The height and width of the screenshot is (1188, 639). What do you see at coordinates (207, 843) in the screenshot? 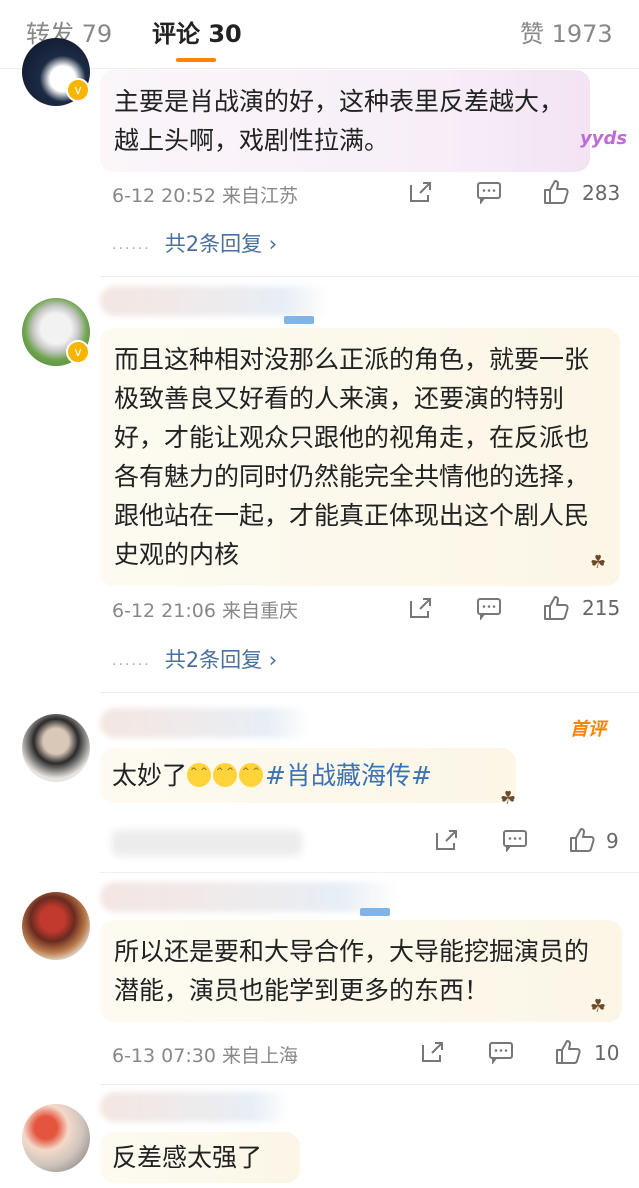
I see `comment-meta-redacted` at bounding box center [207, 843].